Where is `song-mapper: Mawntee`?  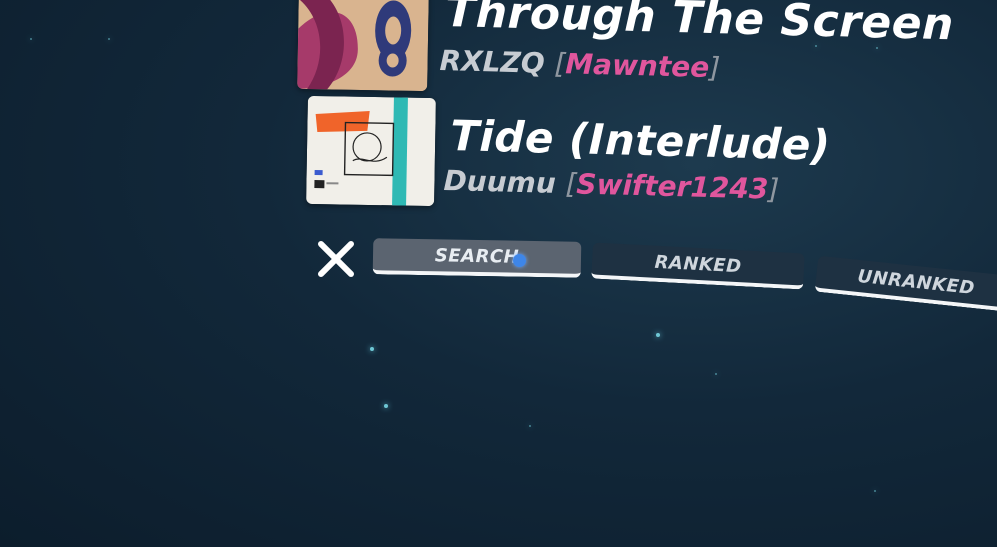 song-mapper: Mawntee is located at coordinates (637, 66).